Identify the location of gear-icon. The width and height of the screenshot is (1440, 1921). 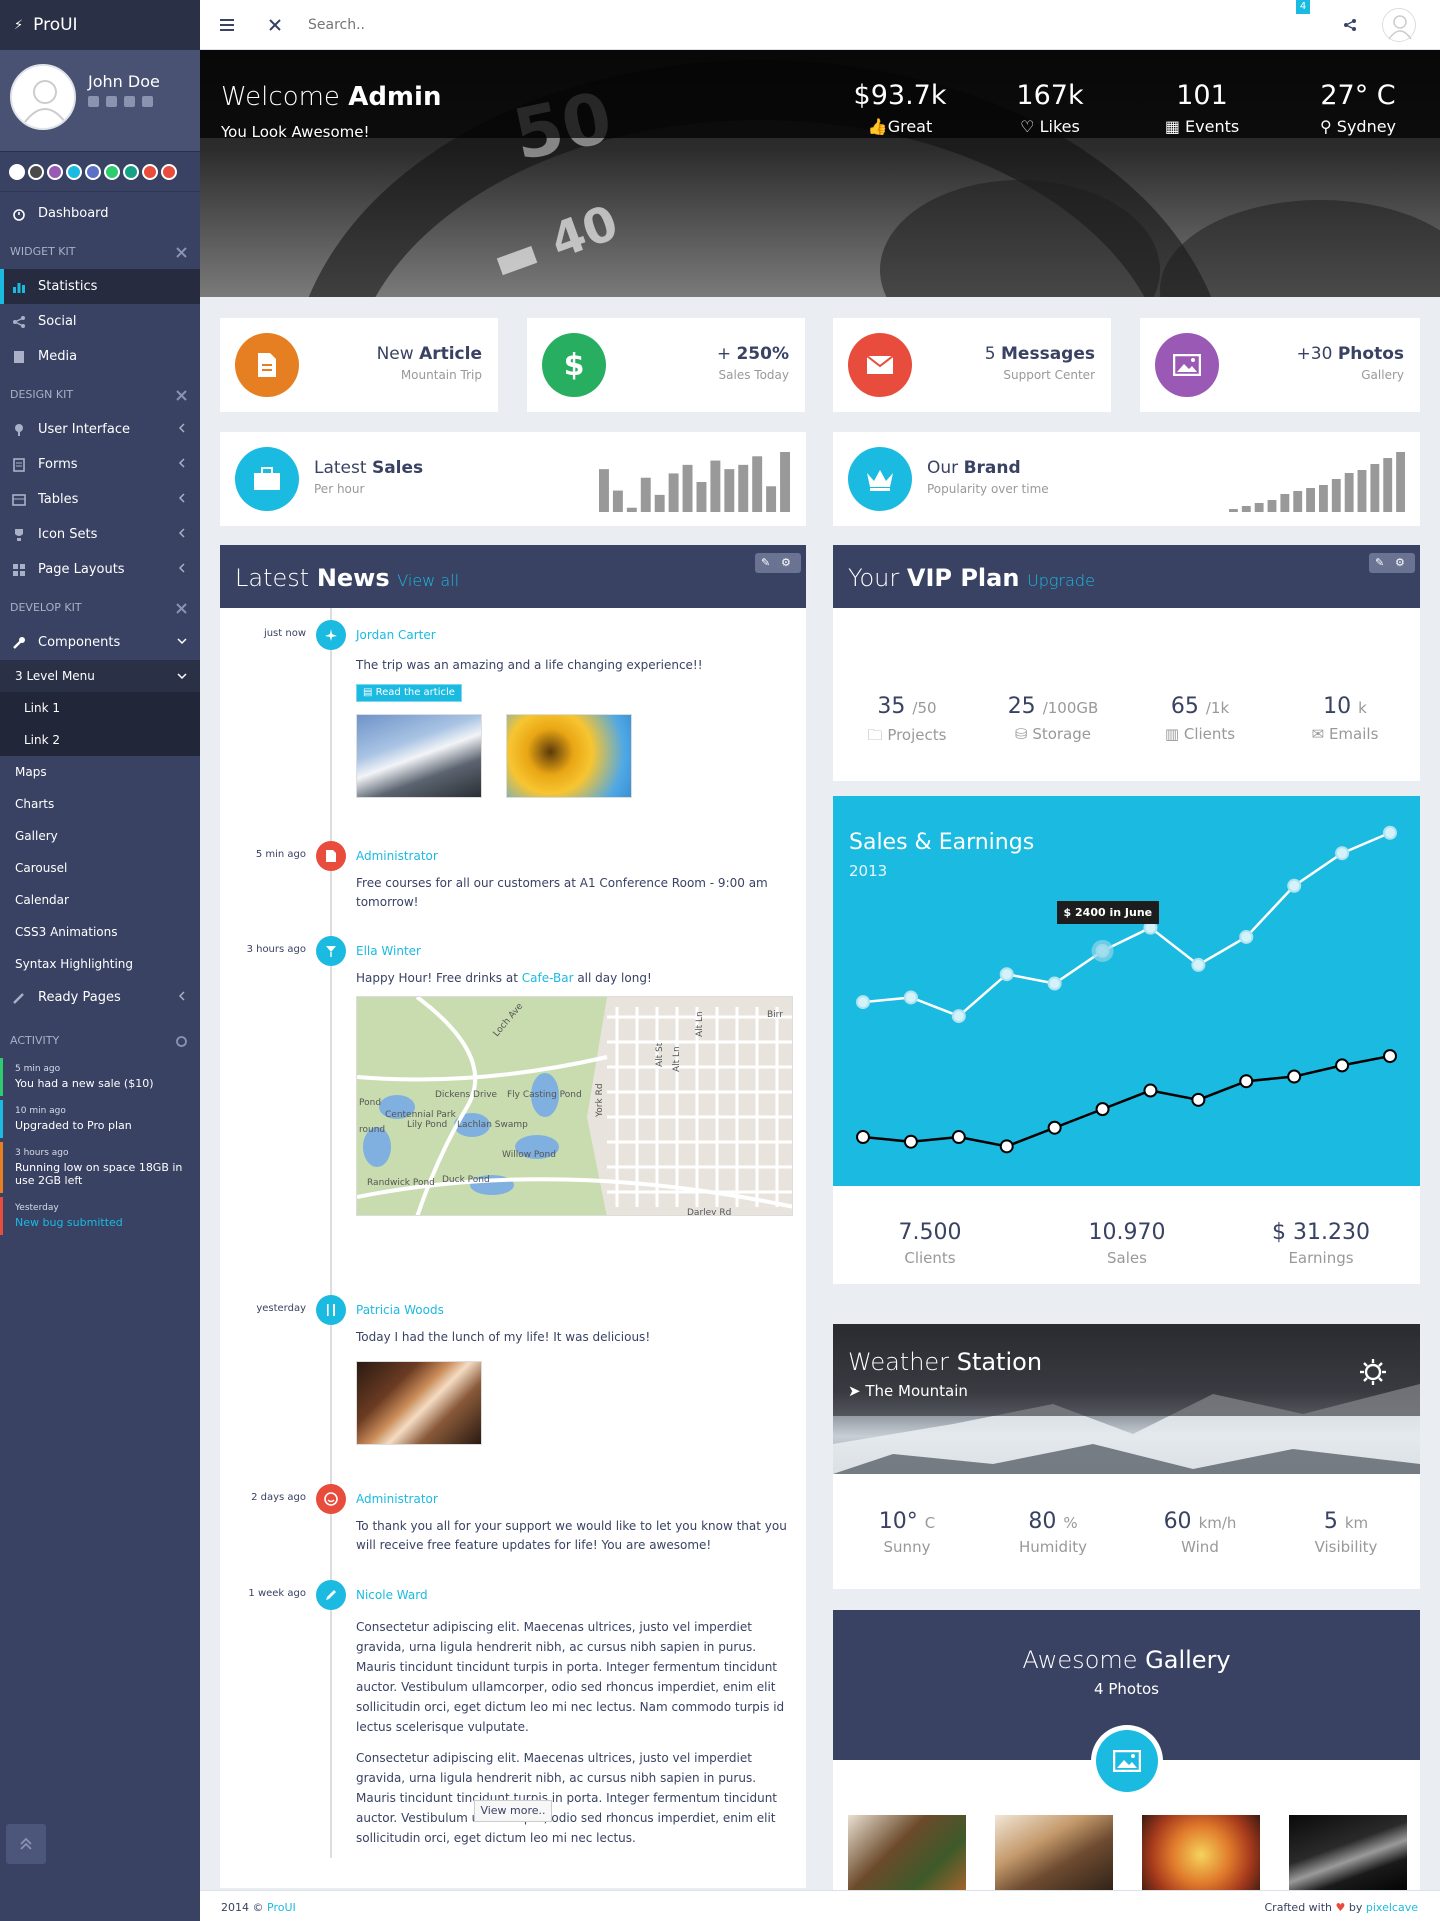
(129, 101).